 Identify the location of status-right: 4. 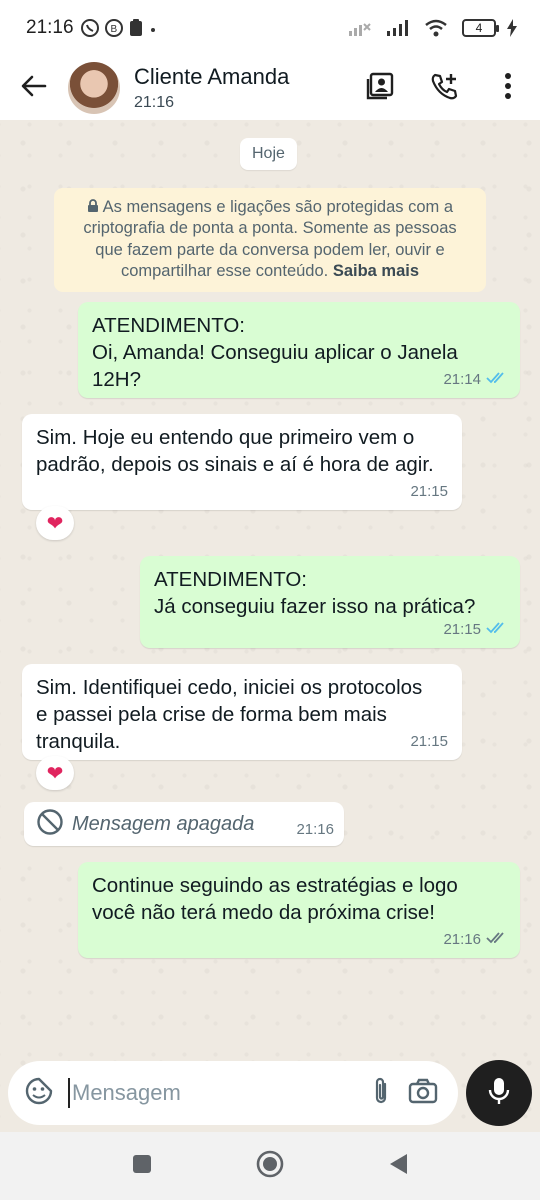
(435, 28).